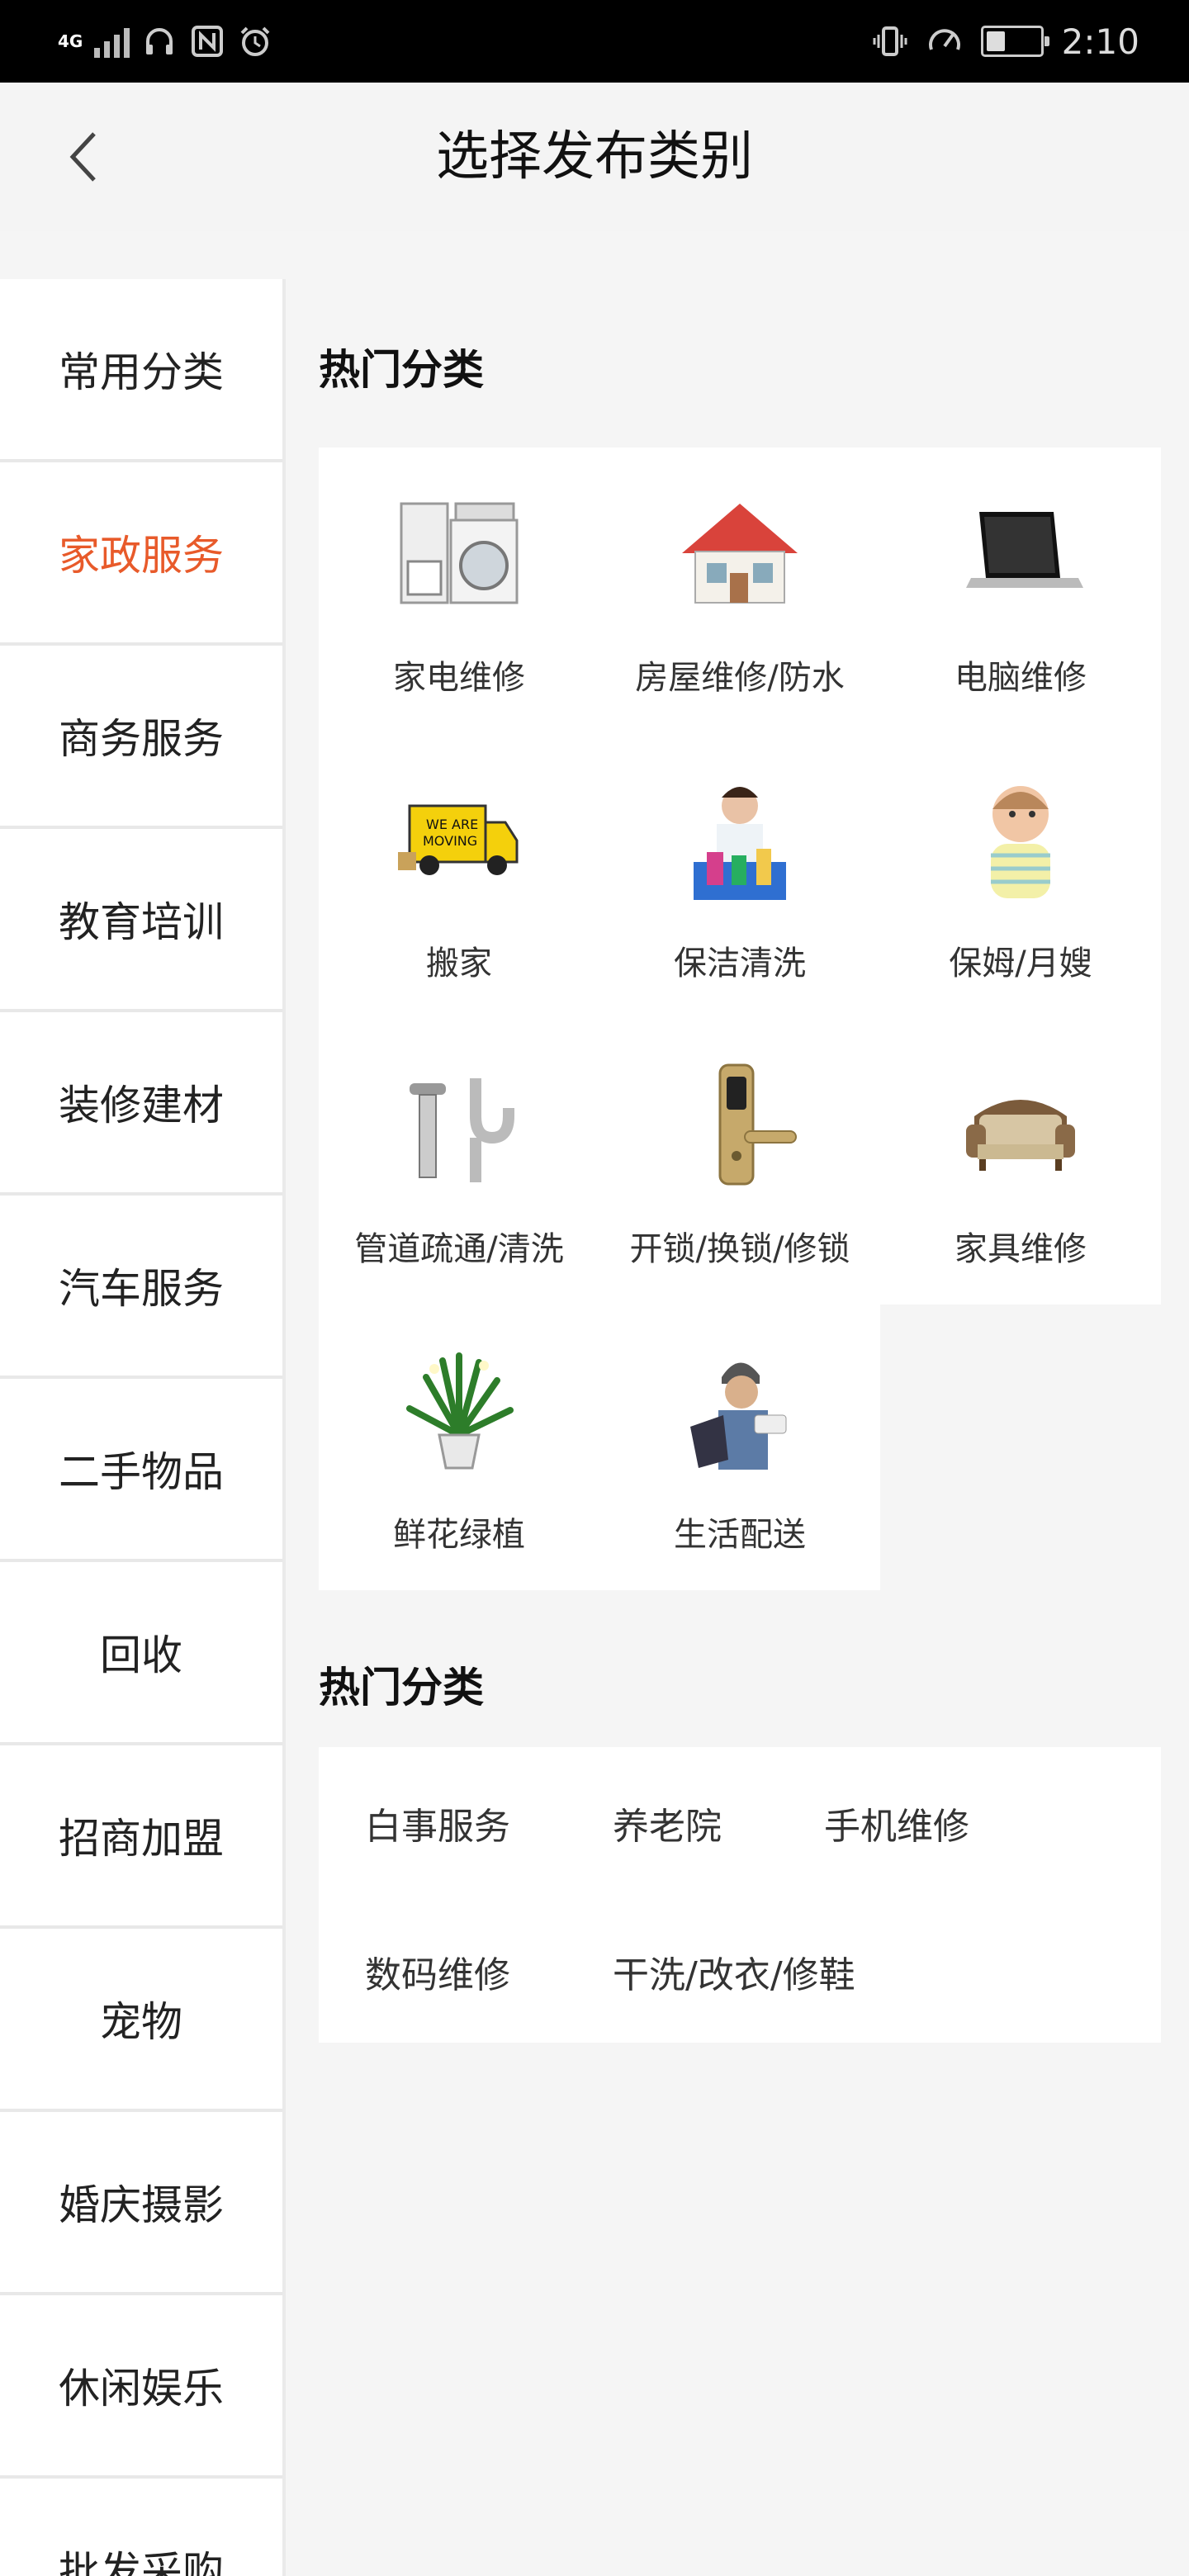 The image size is (1189, 2576). Describe the element at coordinates (141, 2203) in the screenshot. I see `sidebar-item: 婚庆摄影` at that location.